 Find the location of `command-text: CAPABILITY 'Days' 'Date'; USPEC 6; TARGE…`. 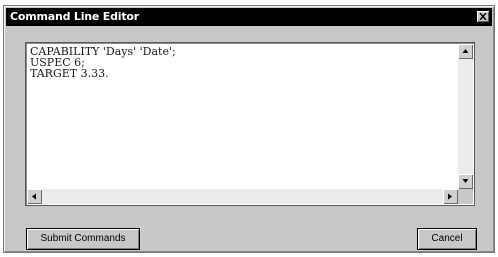

command-text: CAPABILITY 'Days' 'Date'; USPEC 6; TARGE… is located at coordinates (103, 62).